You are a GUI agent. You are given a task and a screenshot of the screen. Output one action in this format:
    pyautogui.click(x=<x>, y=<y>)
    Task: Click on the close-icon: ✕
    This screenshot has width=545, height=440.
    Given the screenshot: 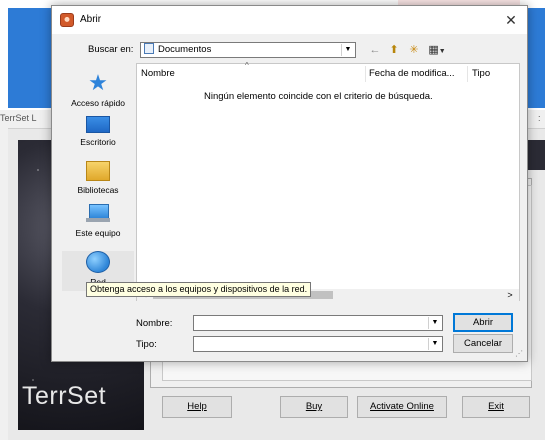 What is the action you would take?
    pyautogui.click(x=511, y=20)
    